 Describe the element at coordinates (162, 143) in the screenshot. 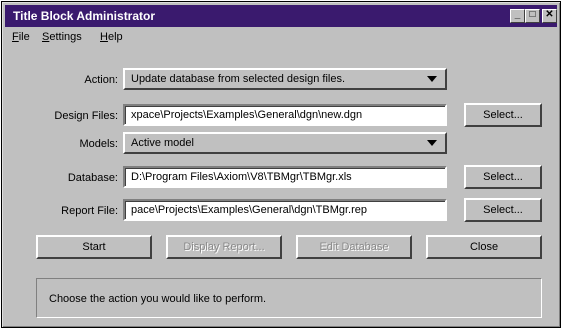

I see `models-value: Active model` at that location.